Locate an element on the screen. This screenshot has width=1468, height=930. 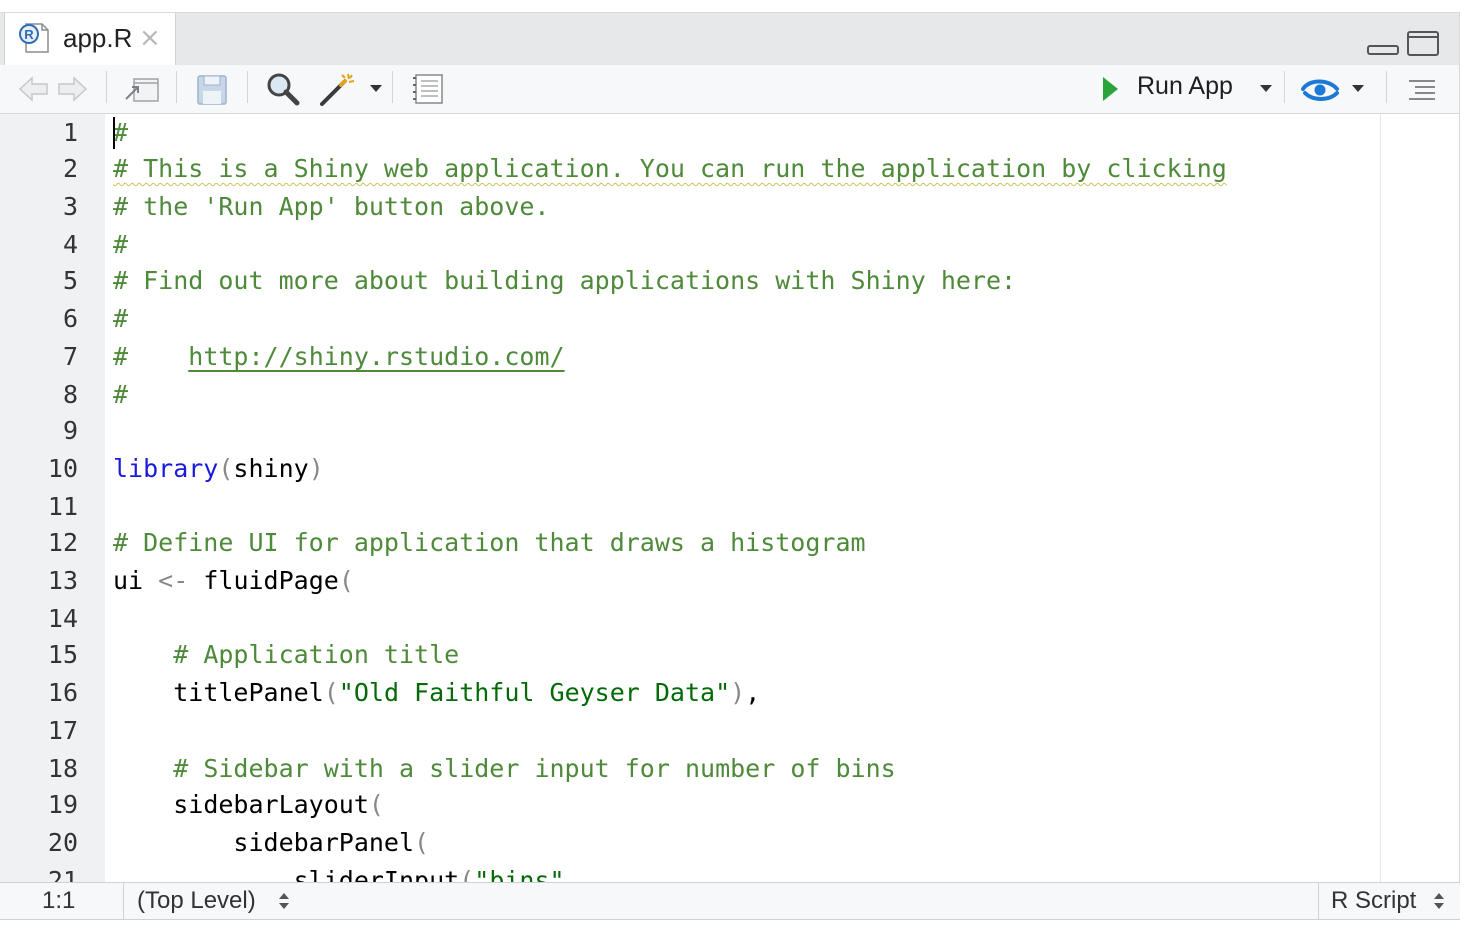
text-cursor is located at coordinates (114, 133).